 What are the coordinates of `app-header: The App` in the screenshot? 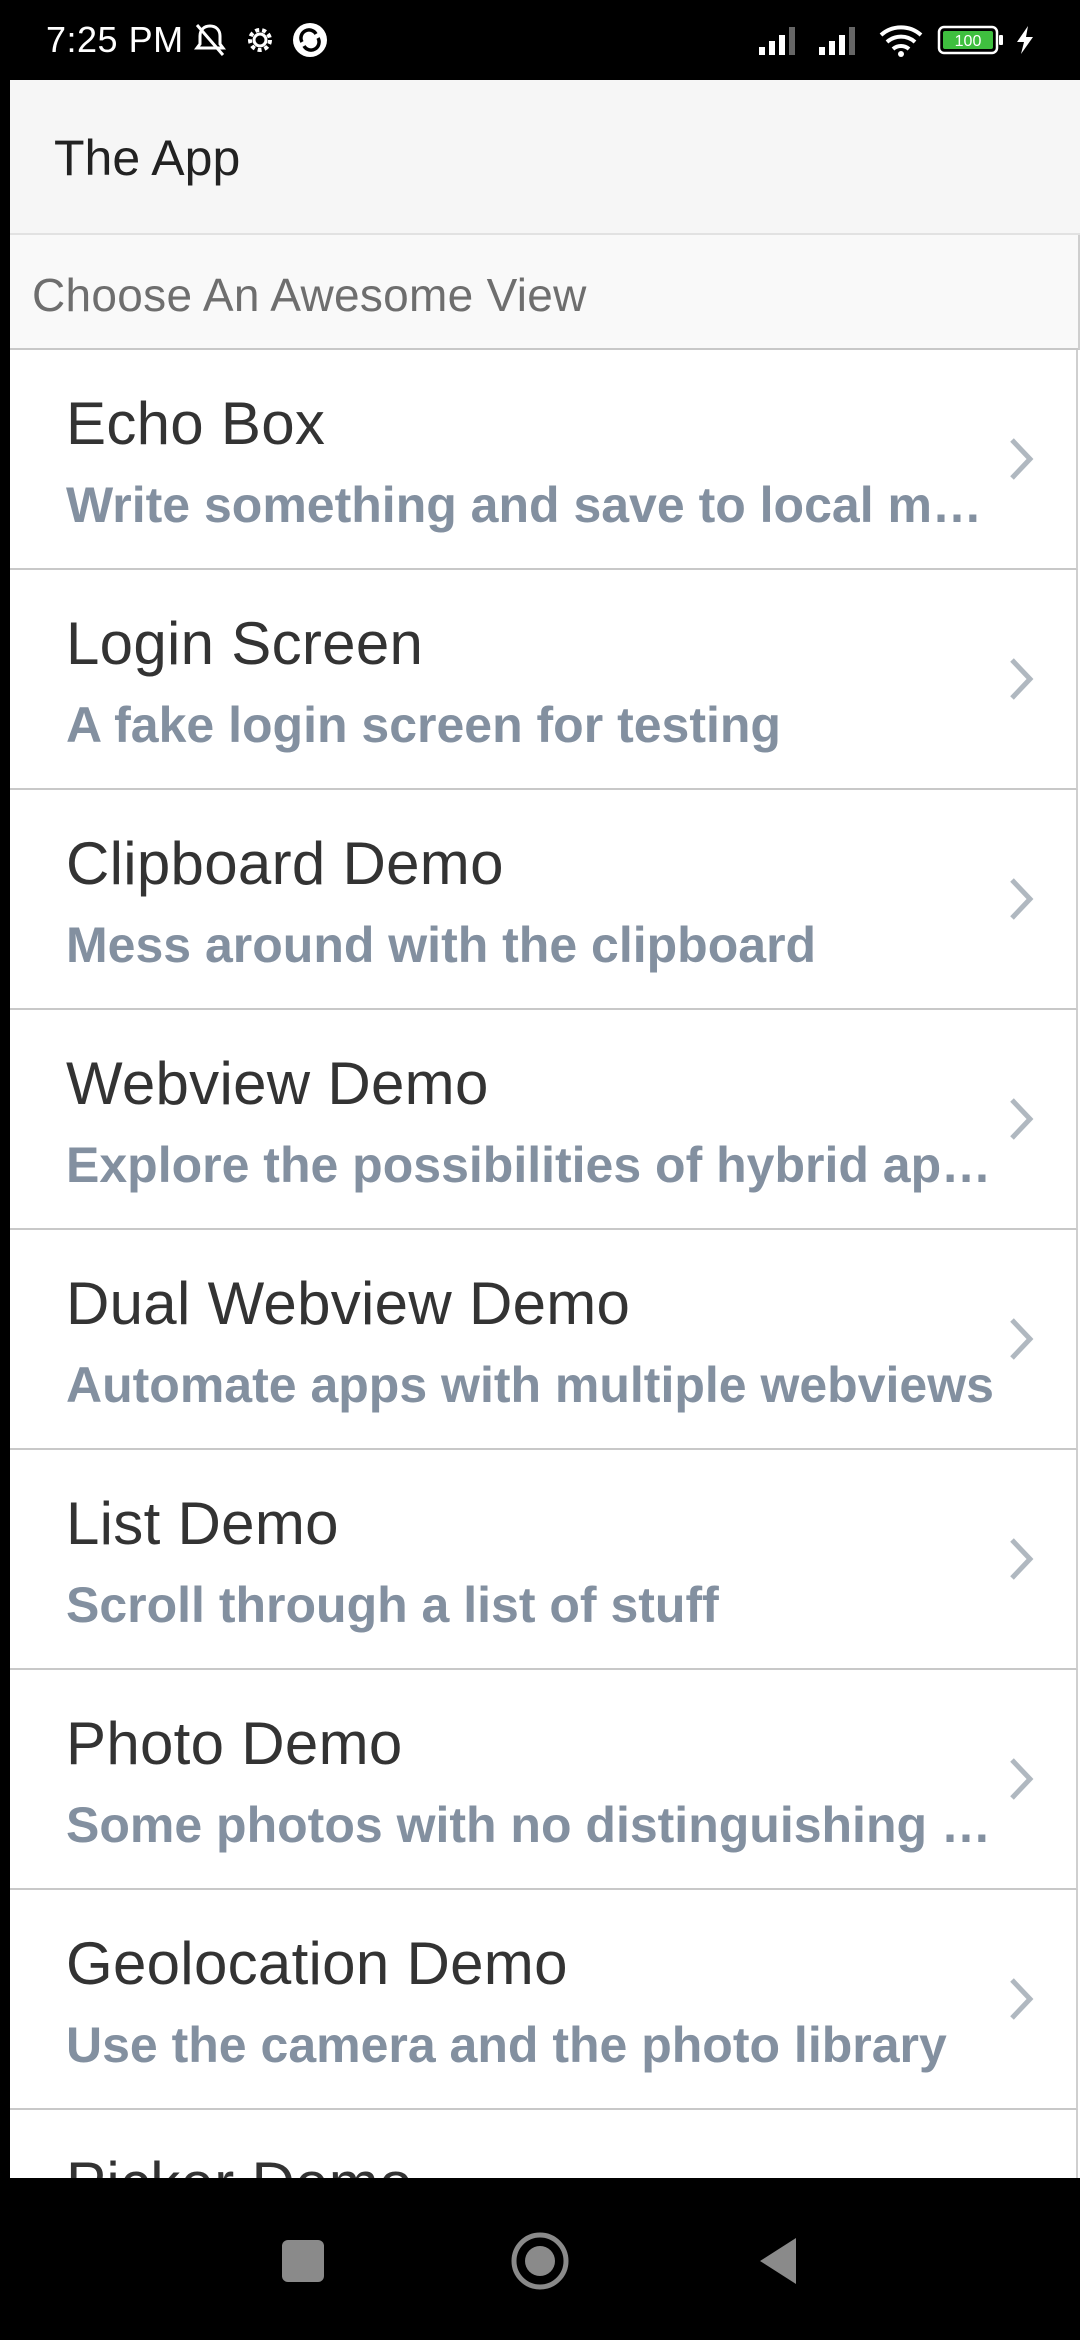 It's located at (545, 157).